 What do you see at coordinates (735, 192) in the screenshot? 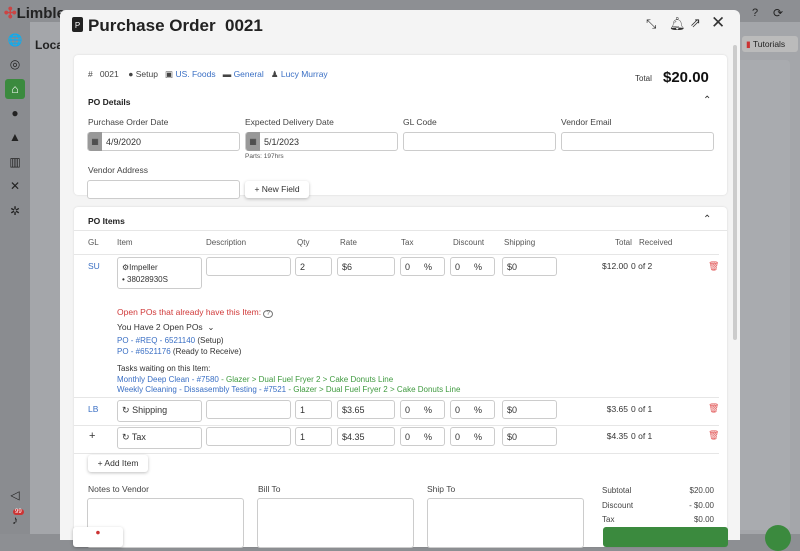
I see `scrollbar` at bounding box center [735, 192].